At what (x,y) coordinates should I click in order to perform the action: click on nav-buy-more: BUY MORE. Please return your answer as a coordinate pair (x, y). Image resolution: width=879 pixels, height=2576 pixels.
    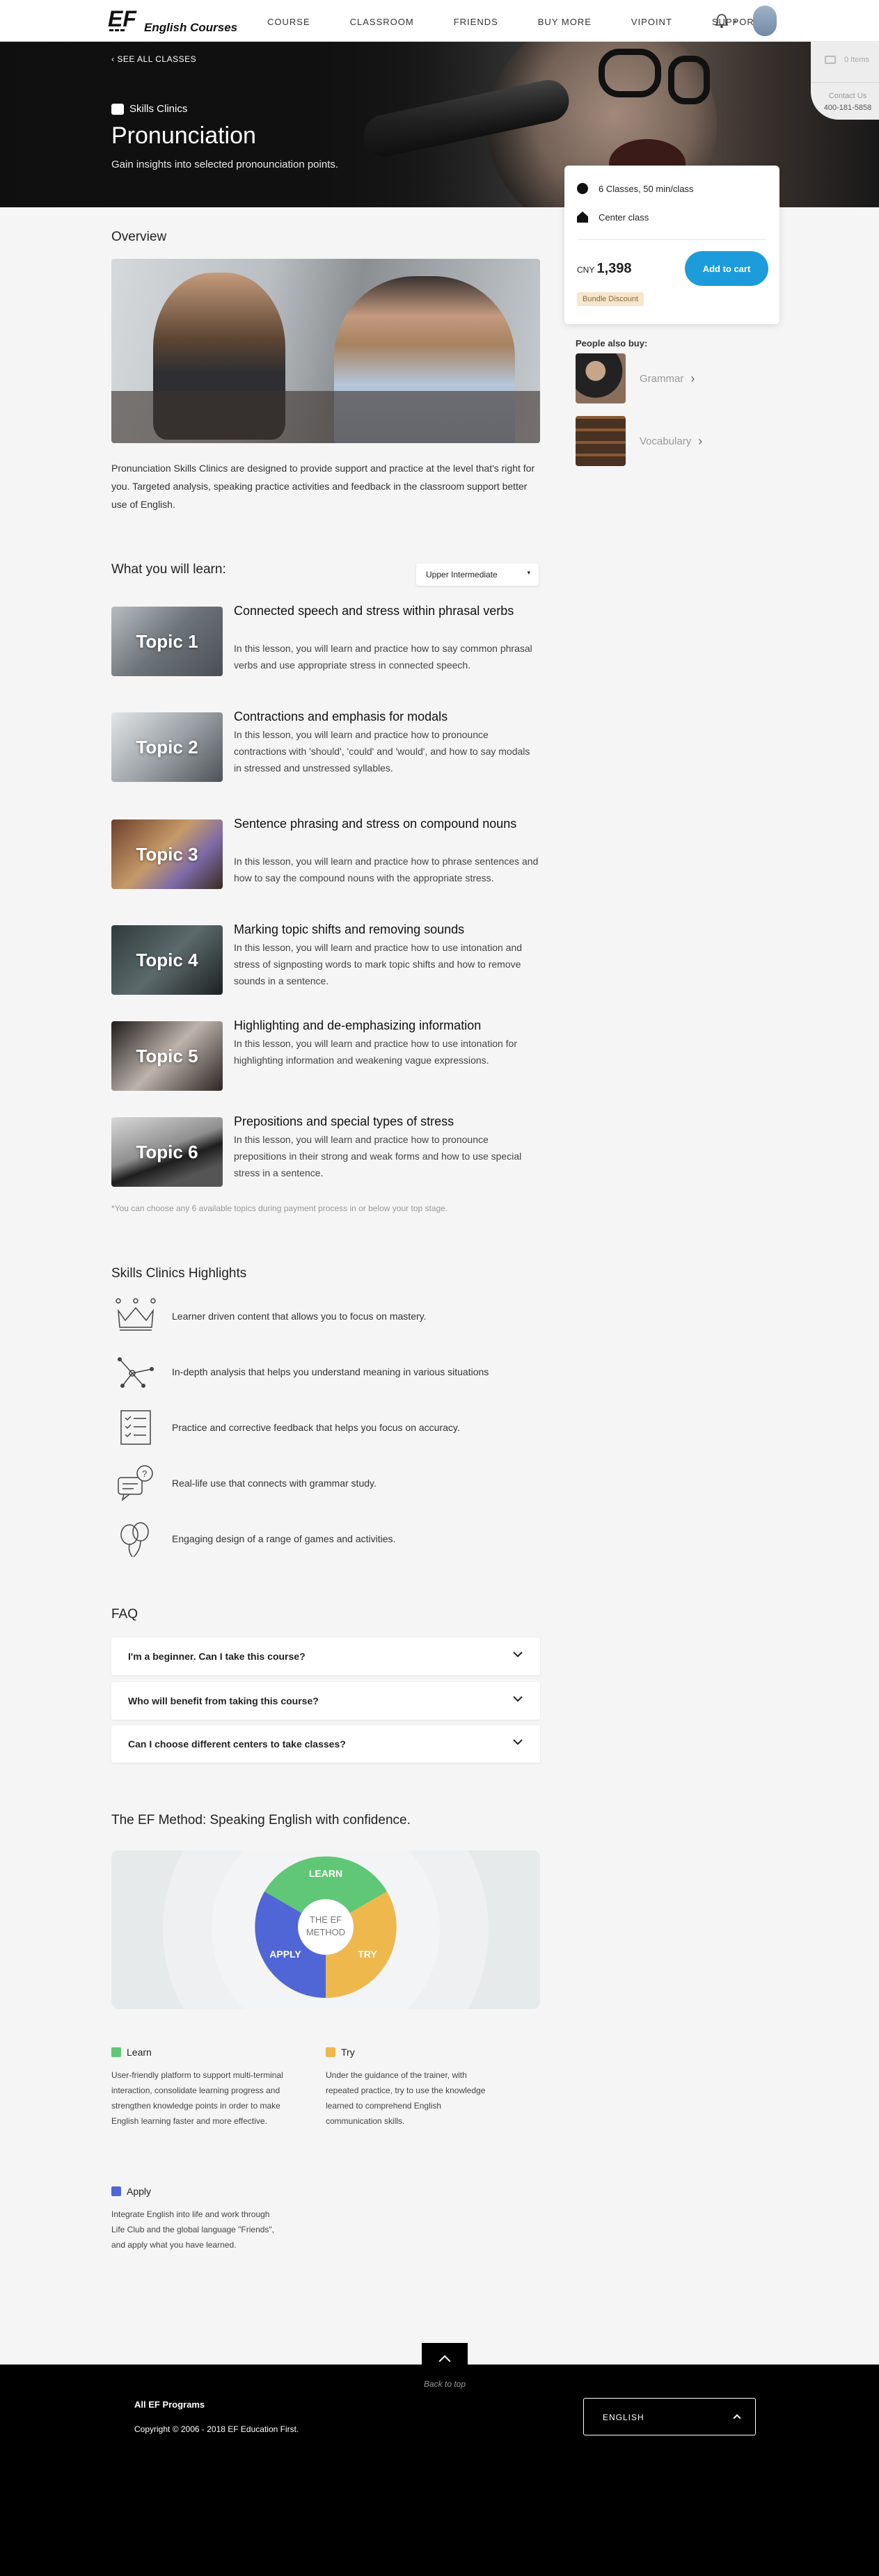
    Looking at the image, I should click on (565, 22).